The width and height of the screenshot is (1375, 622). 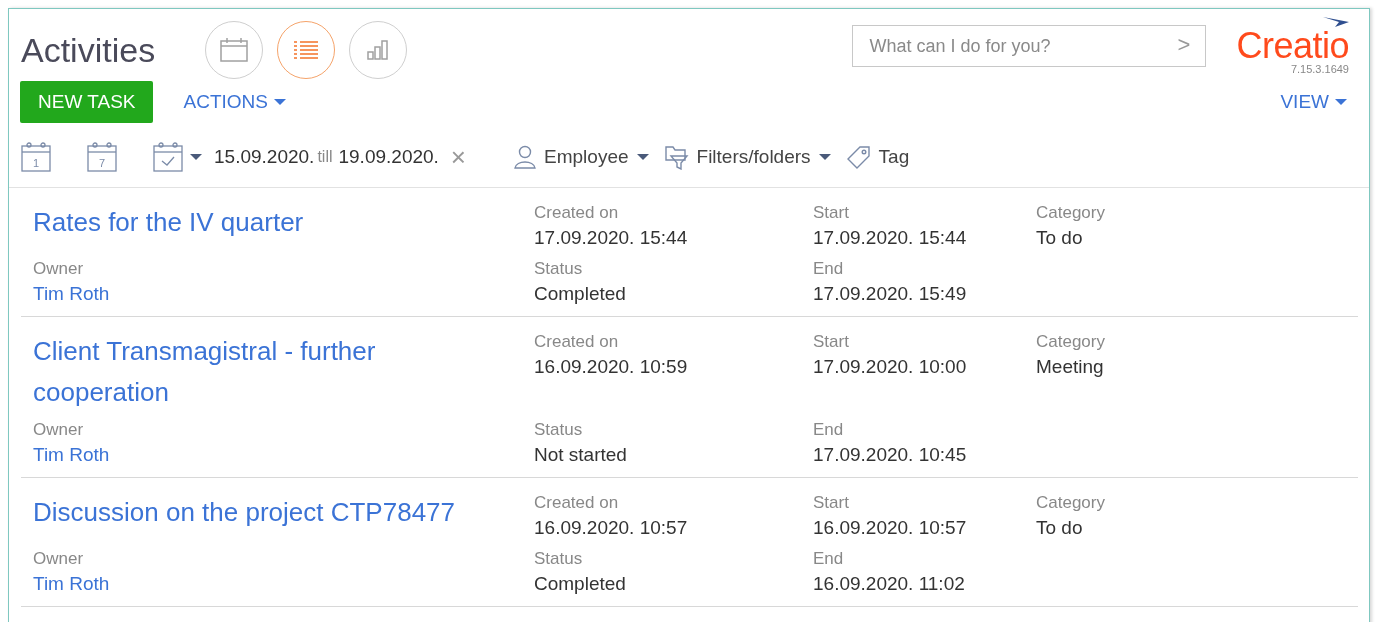 What do you see at coordinates (1070, 367) in the screenshot?
I see `field-value: Meeting` at bounding box center [1070, 367].